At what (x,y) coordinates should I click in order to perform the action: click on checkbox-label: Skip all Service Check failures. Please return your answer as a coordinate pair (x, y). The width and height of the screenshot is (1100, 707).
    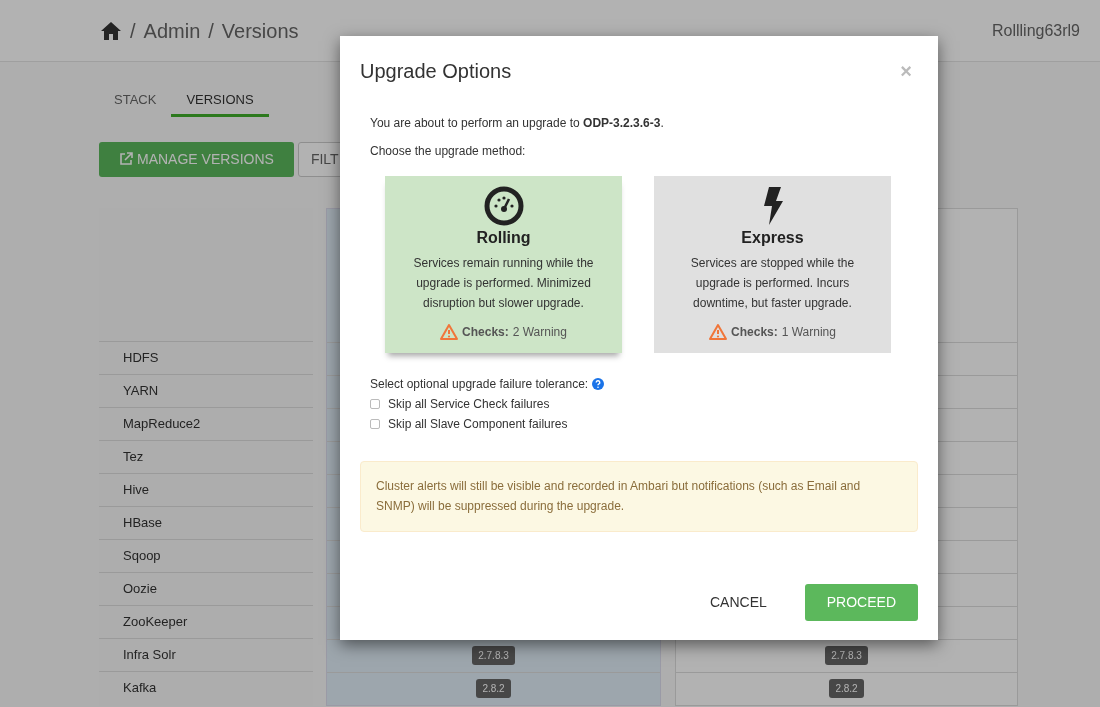
    Looking at the image, I should click on (469, 405).